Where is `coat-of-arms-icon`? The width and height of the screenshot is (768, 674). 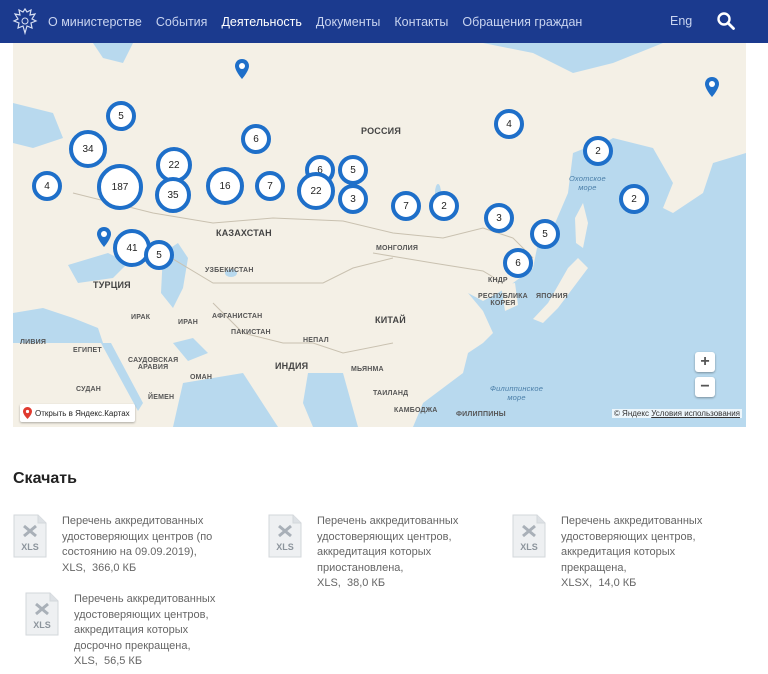
coat-of-arms-icon is located at coordinates (25, 21).